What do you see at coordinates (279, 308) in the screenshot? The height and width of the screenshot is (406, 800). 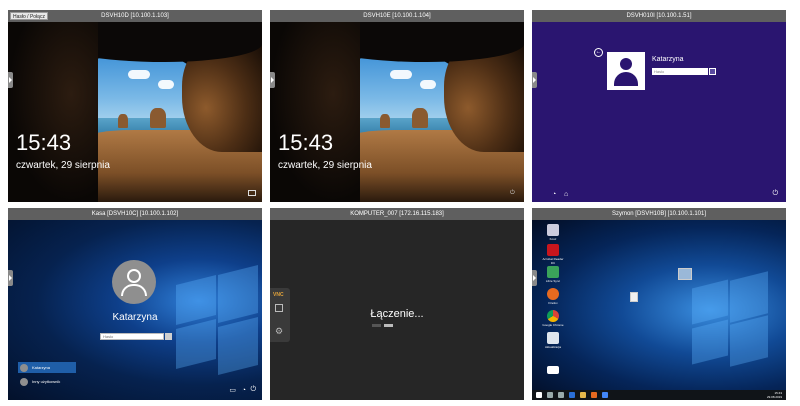 I see `screenshot-icon` at bounding box center [279, 308].